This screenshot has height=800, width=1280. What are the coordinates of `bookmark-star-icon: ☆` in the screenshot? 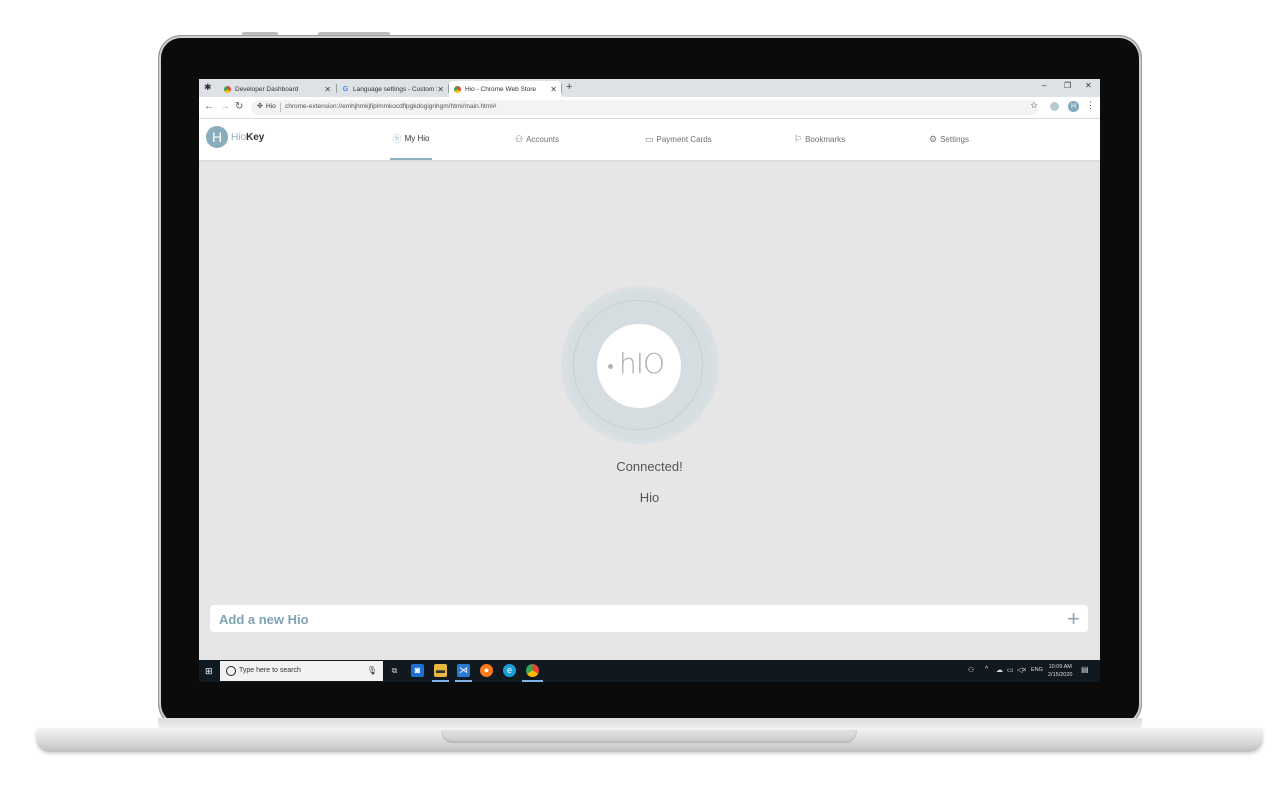 It's located at (1034, 105).